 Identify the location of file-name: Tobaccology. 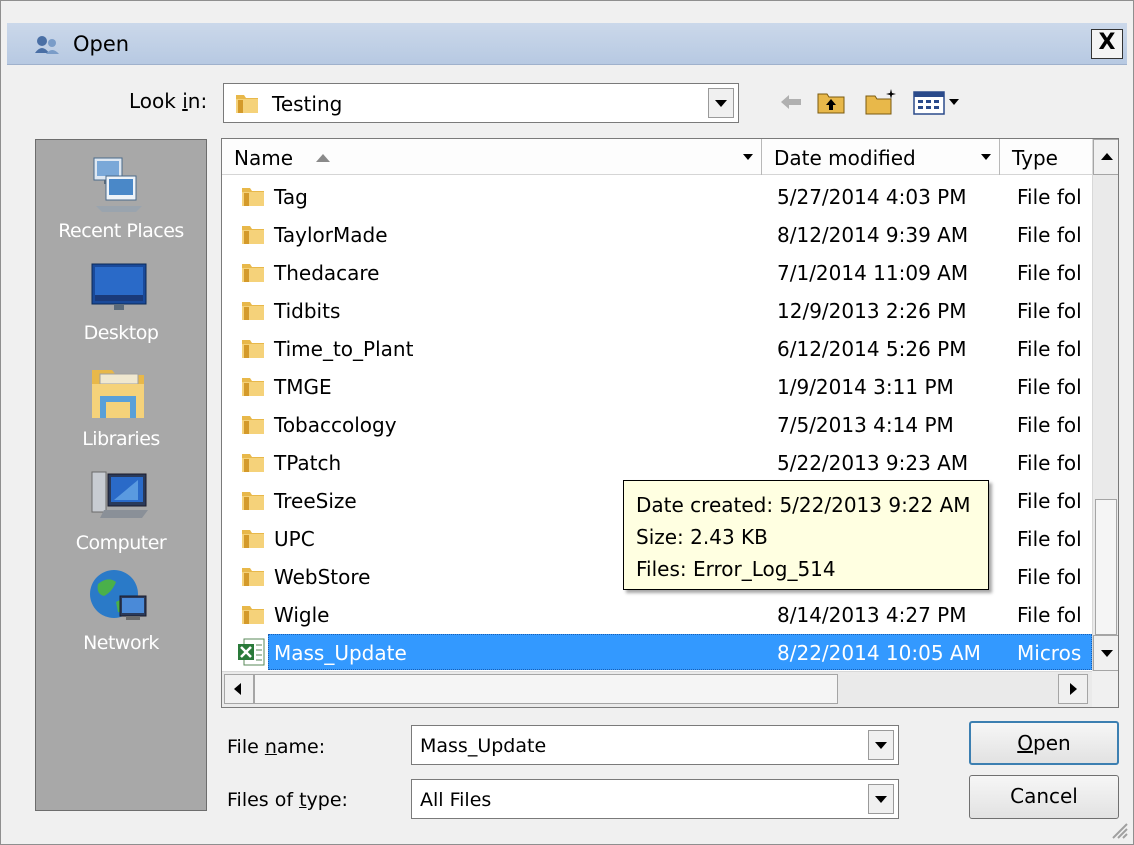
(335, 425).